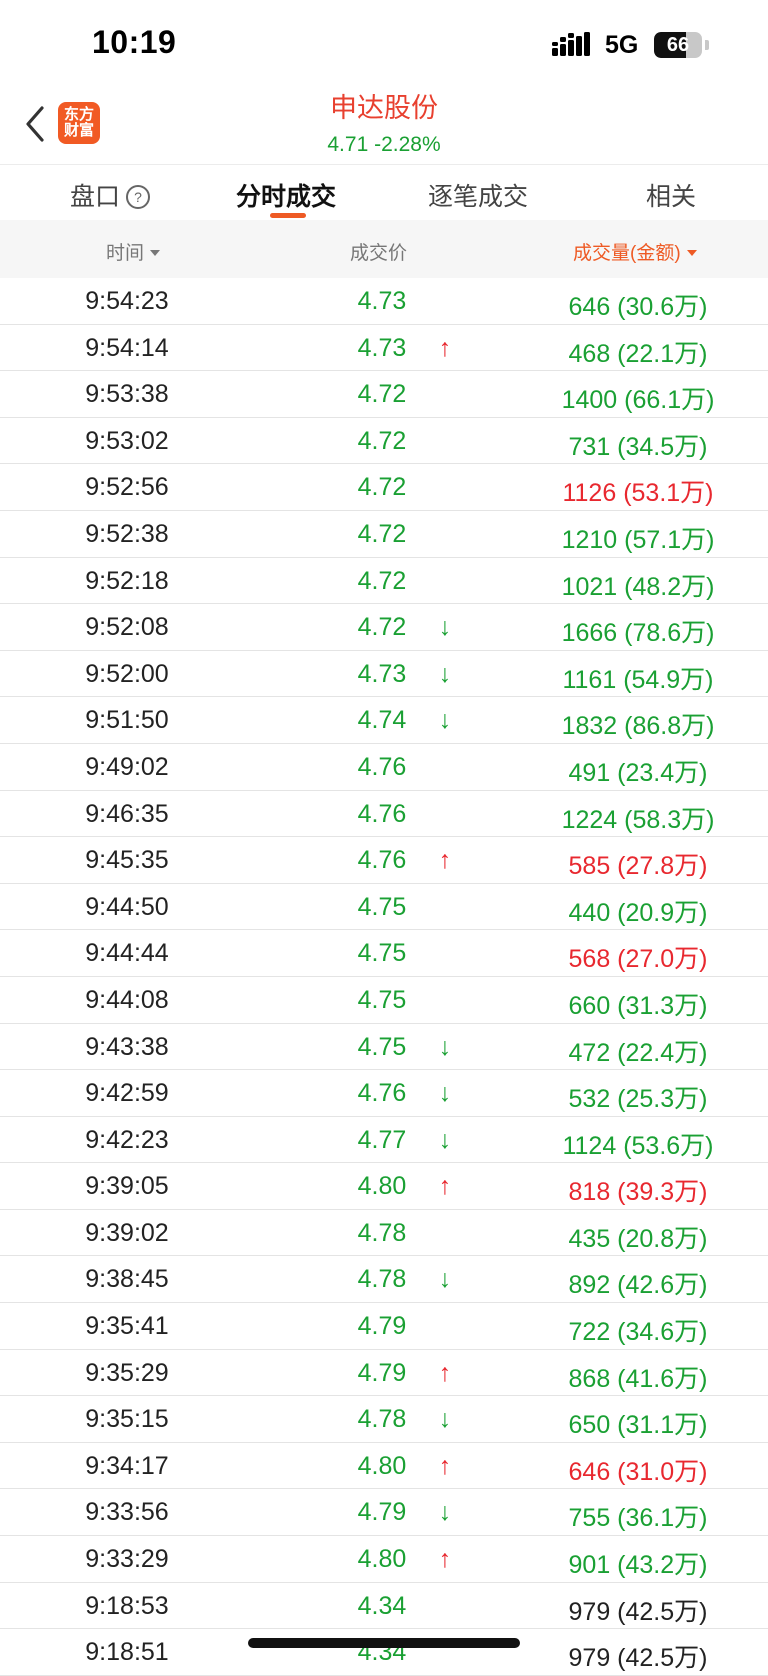 This screenshot has height=1676, width=768. I want to click on trade-time: 9:52:18, so click(127, 580).